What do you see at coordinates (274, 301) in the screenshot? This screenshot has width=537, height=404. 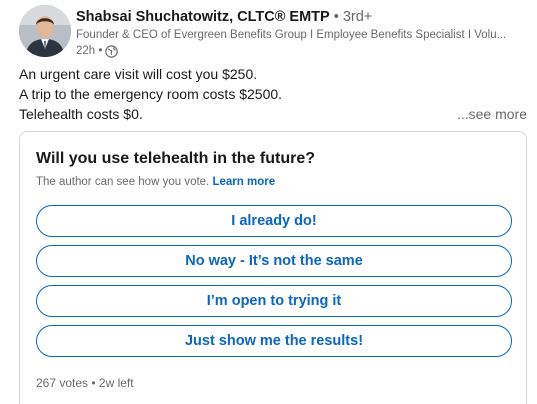 I see `poll-option-open-to-trying: I’m open to trying it` at bounding box center [274, 301].